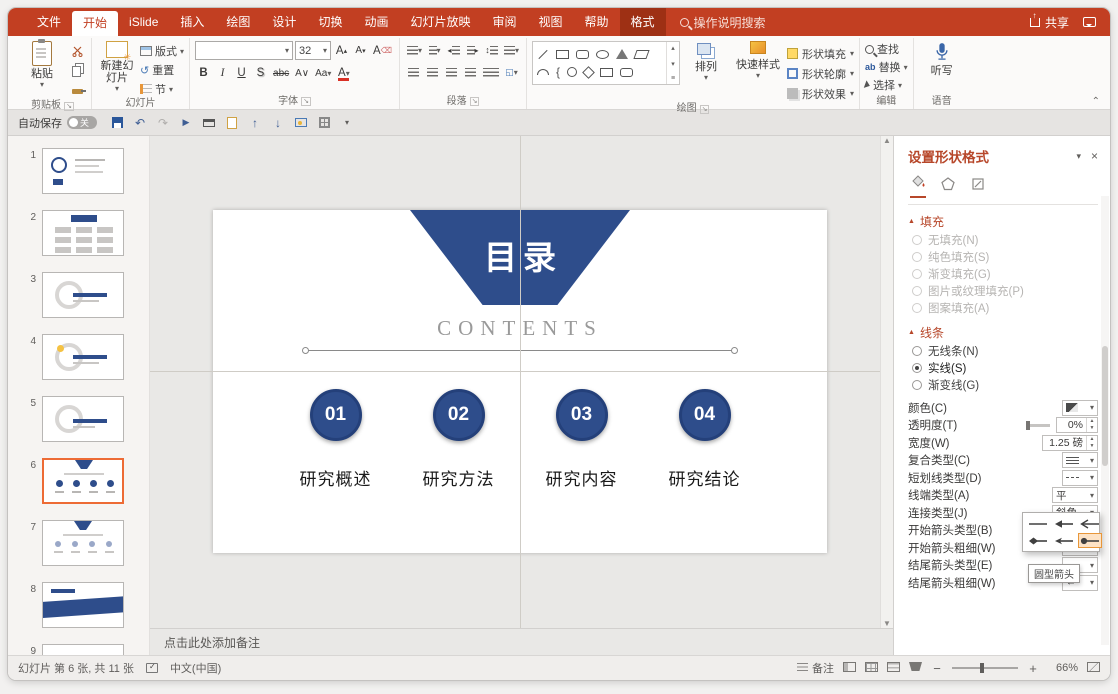 This screenshot has width=1118, height=694. What do you see at coordinates (882, 49) in the screenshot?
I see `find-button: 查找` at bounding box center [882, 49].